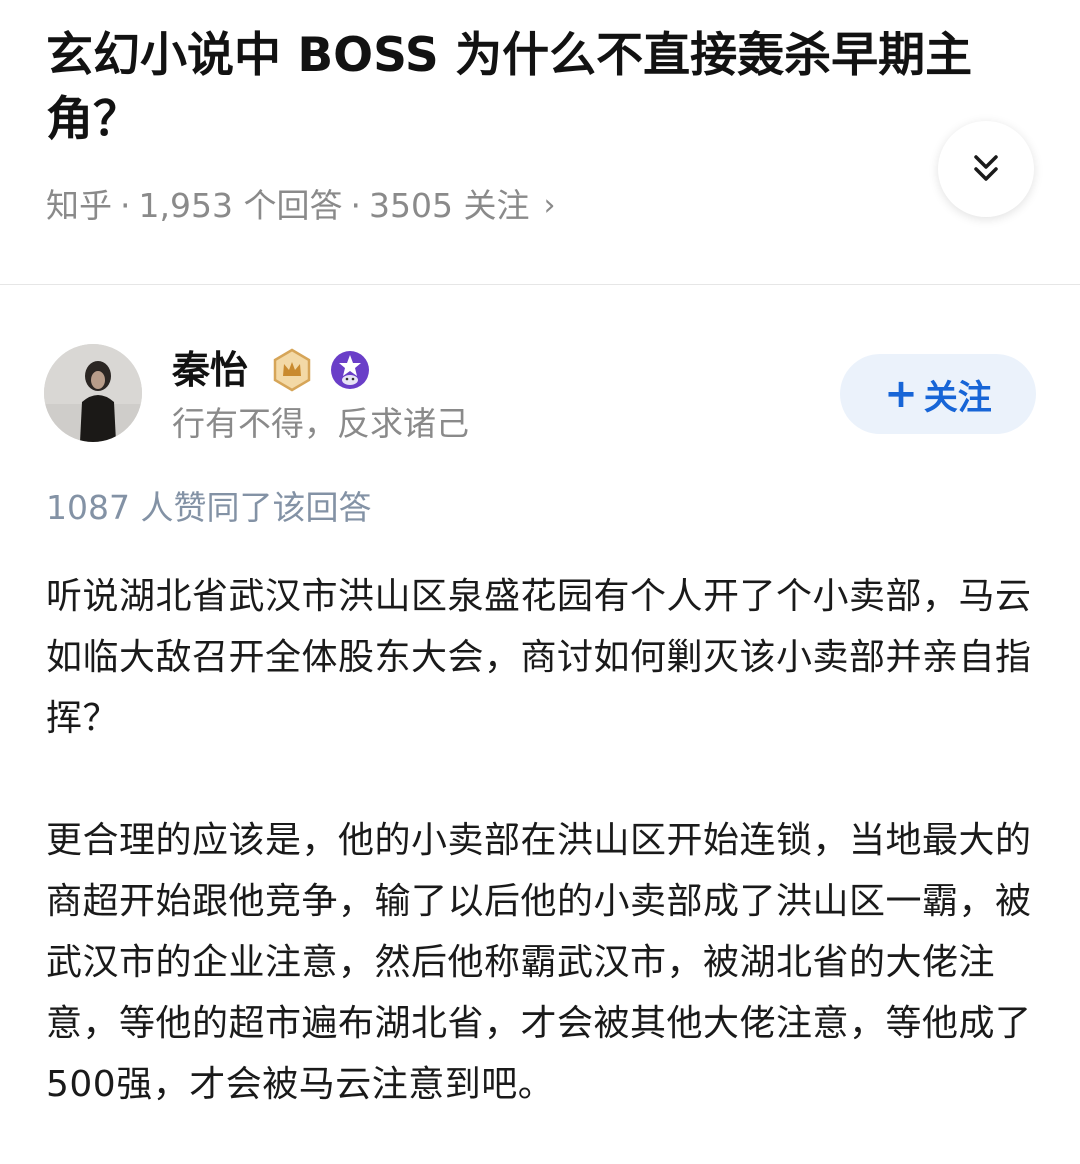 Image resolution: width=1080 pixels, height=1164 pixels. I want to click on crown-badge-icon, so click(292, 370).